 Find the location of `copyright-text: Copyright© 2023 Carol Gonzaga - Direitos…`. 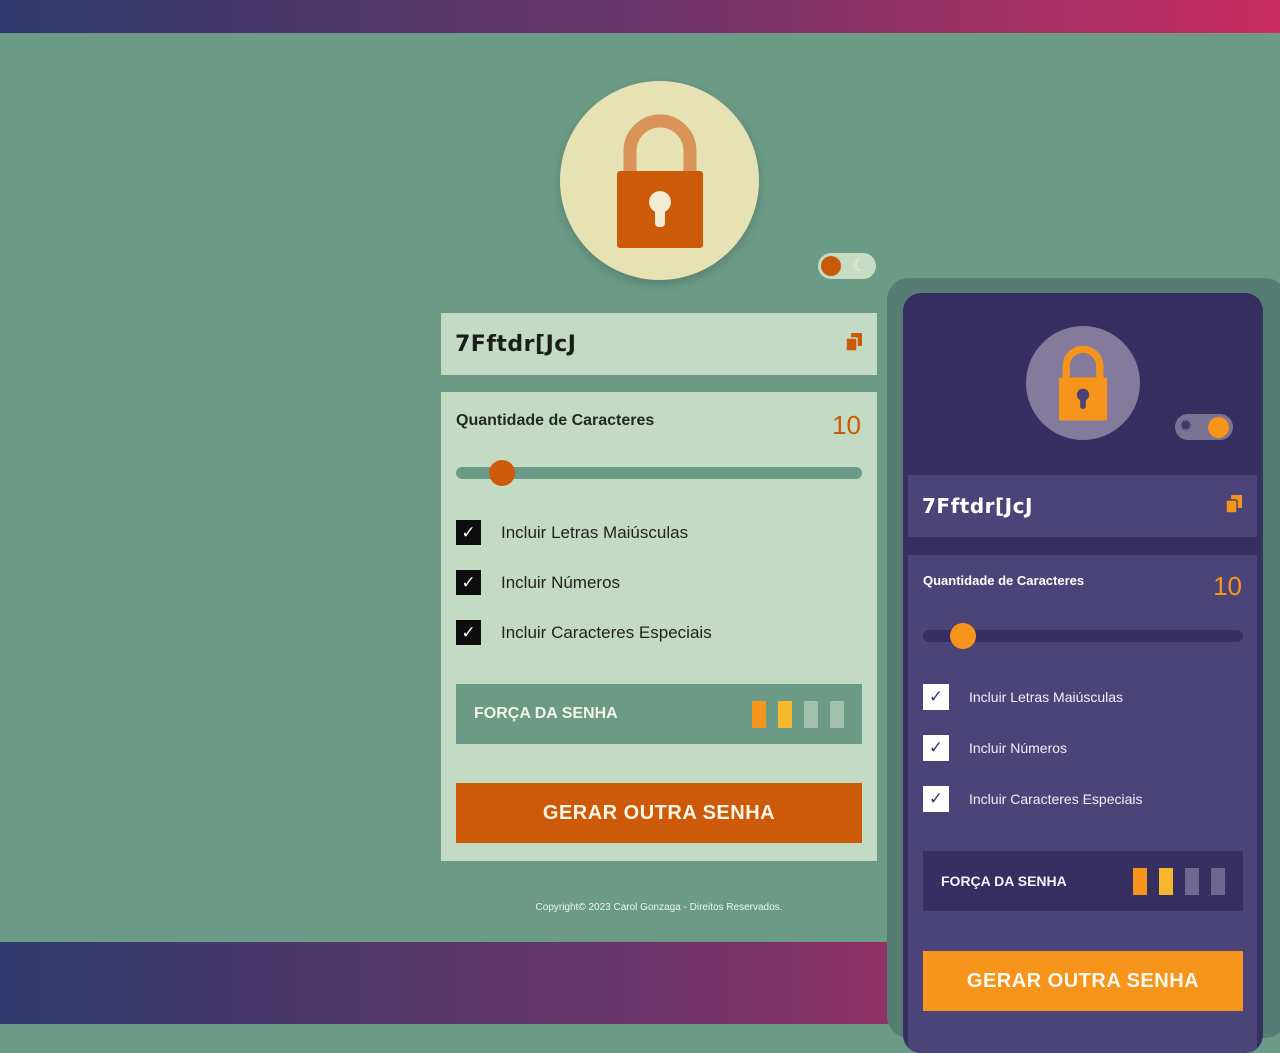

copyright-text: Copyright© 2023 Carol Gonzaga - Direitos… is located at coordinates (659, 907).